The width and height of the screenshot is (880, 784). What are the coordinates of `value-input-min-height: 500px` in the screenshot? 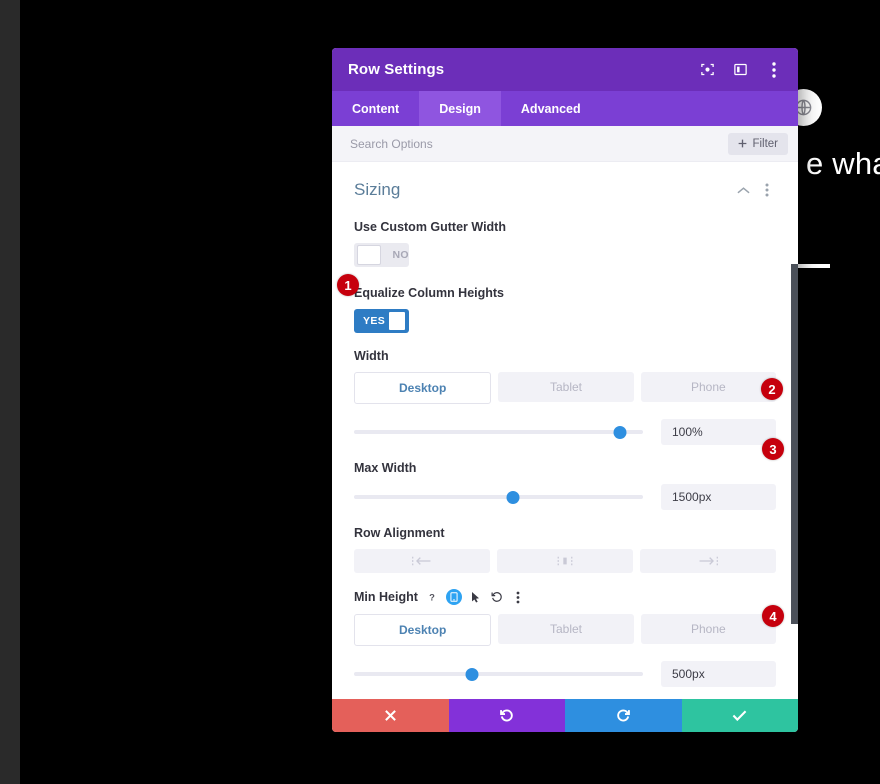 It's located at (718, 674).